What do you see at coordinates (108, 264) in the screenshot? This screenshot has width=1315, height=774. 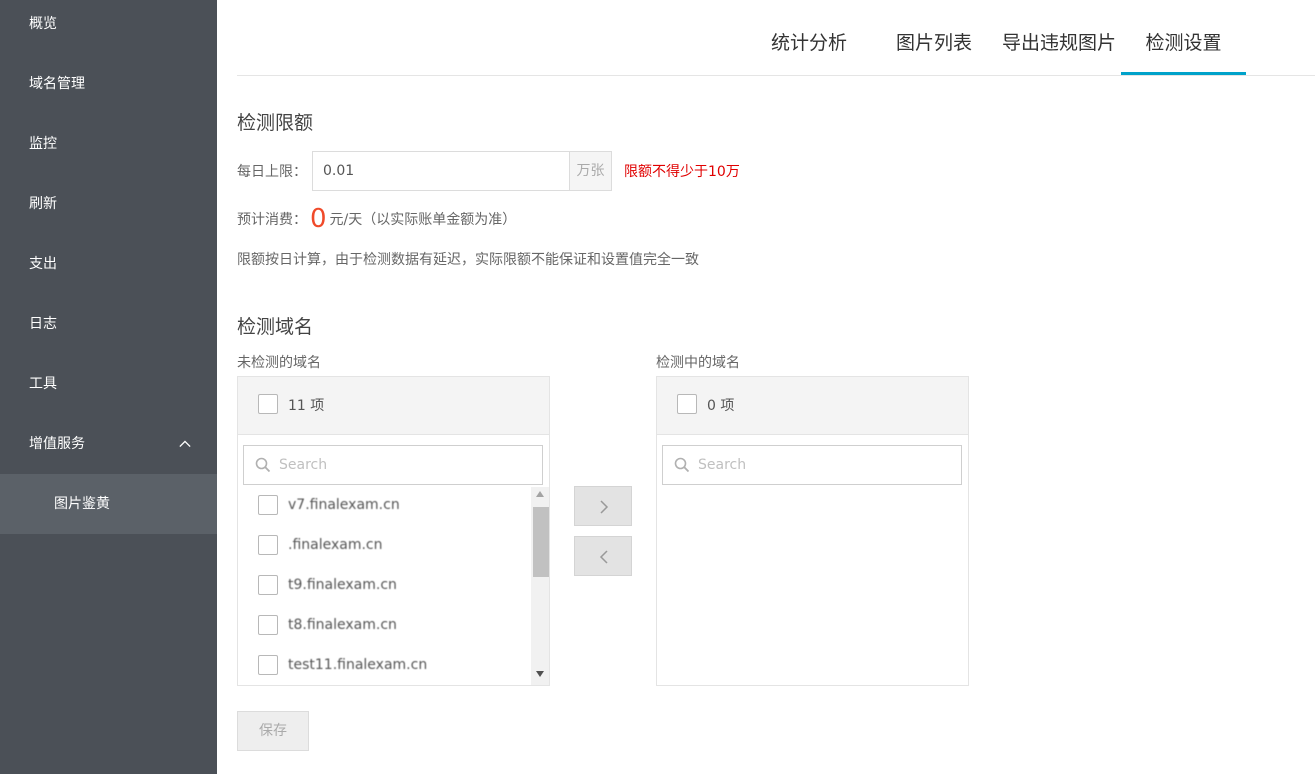 I see `sidebar-item-expense: 支出` at bounding box center [108, 264].